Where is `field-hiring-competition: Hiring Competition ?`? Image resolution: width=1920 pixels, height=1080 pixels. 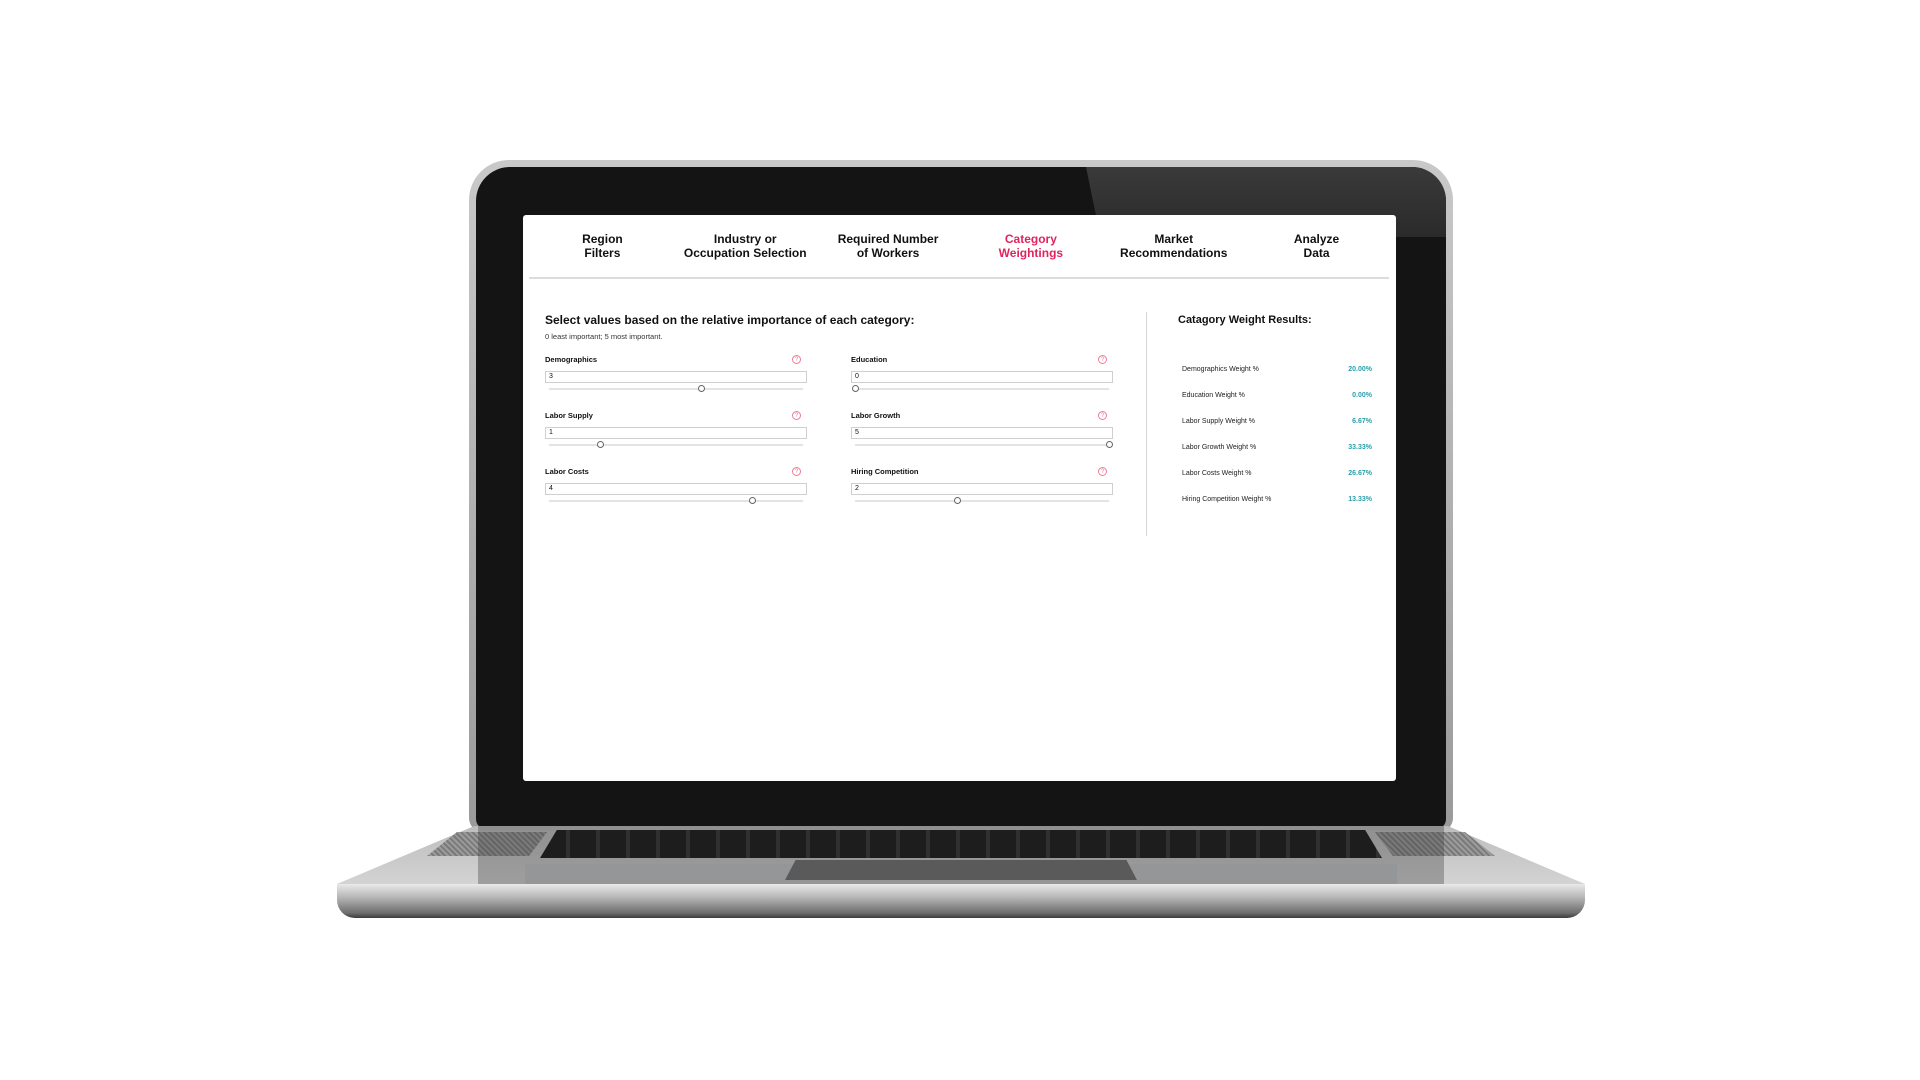 field-hiring-competition: Hiring Competition ? is located at coordinates (982, 486).